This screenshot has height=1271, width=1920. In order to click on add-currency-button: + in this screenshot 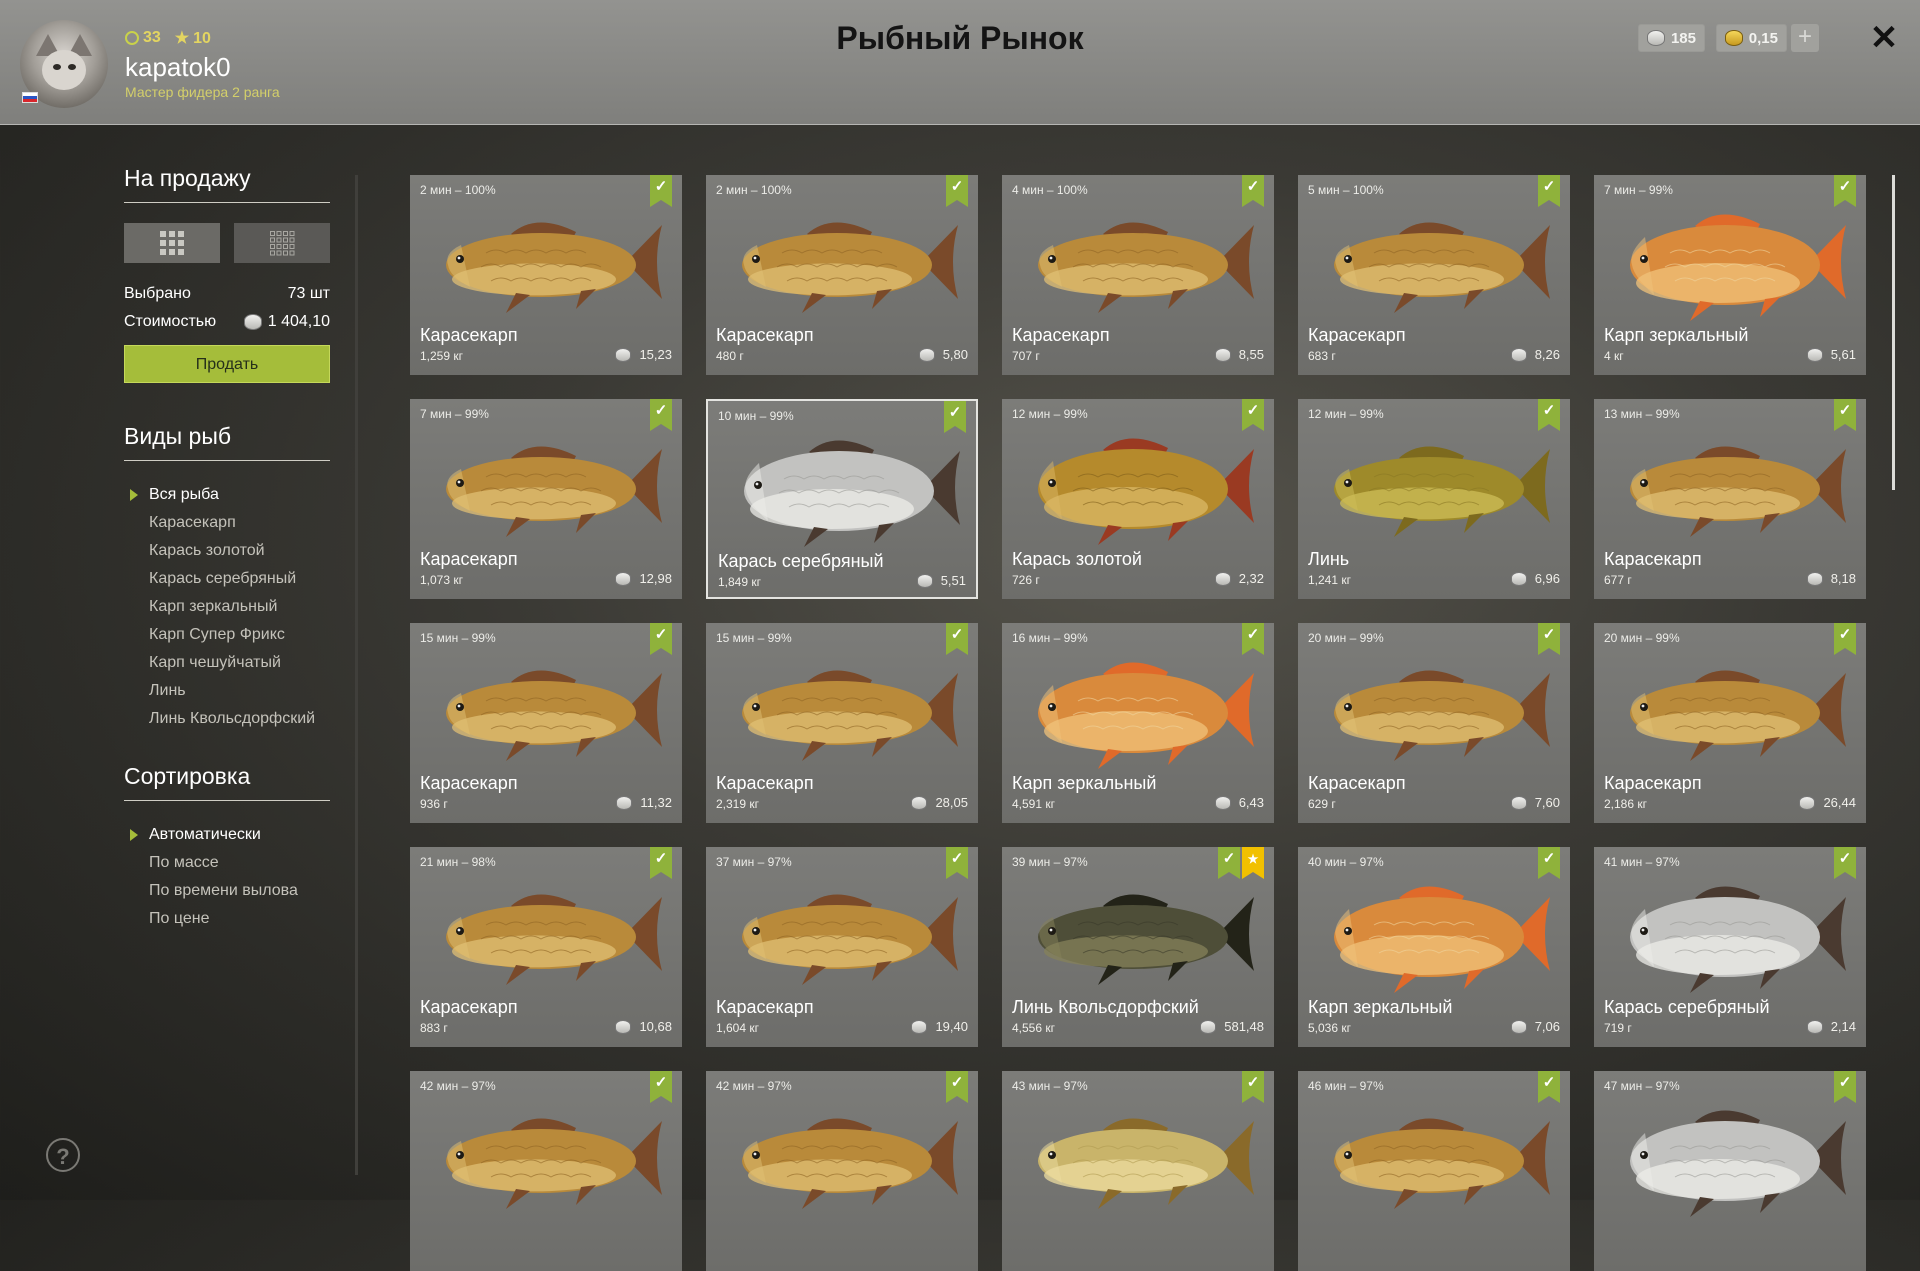, I will do `click(1805, 38)`.